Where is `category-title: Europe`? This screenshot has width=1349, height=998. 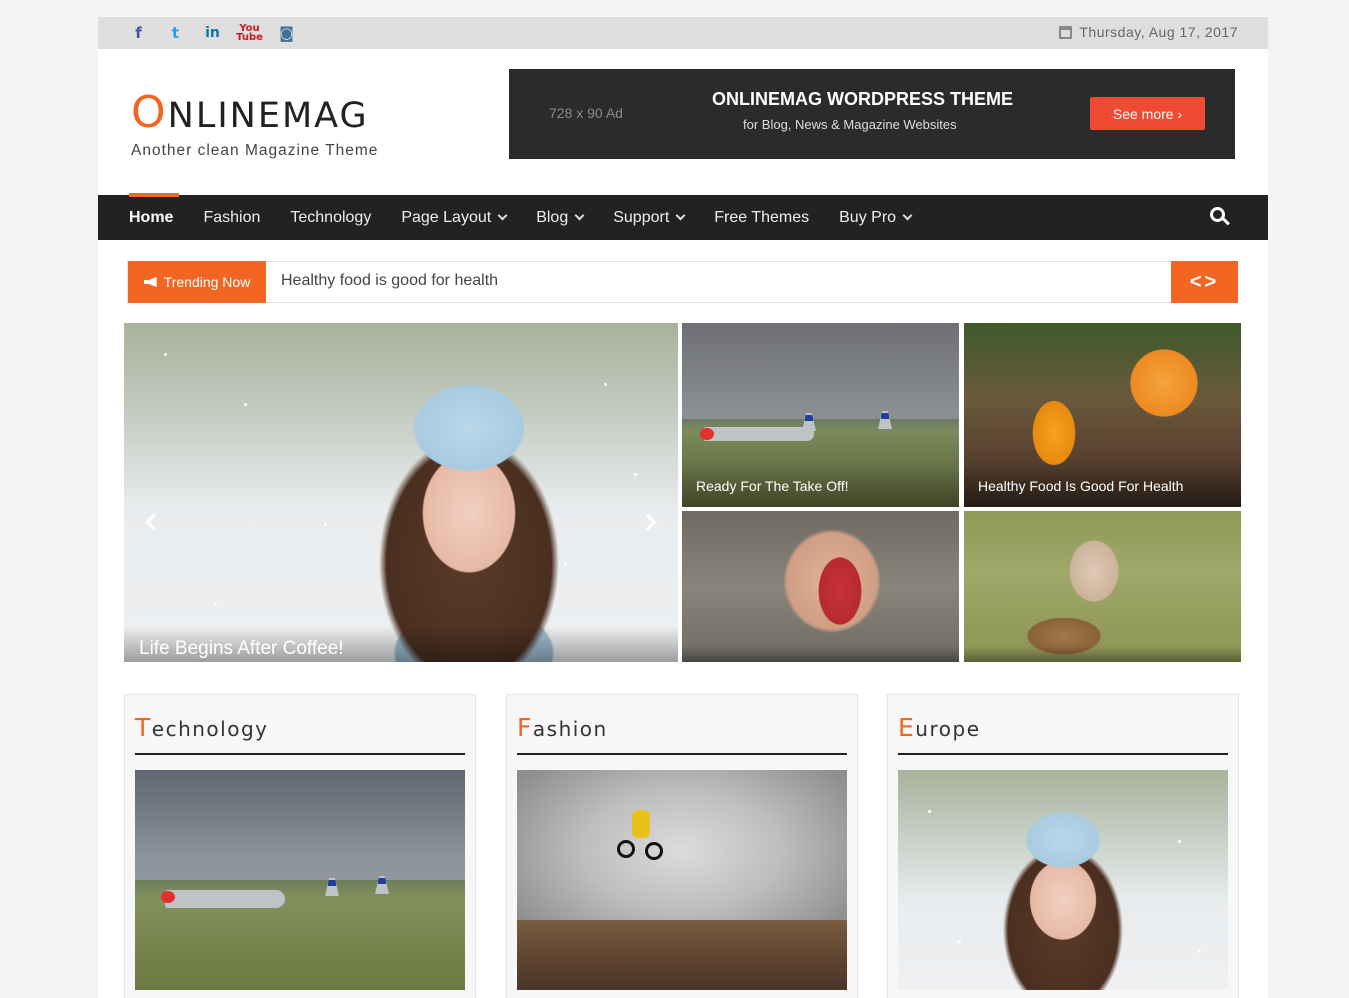 category-title: Europe is located at coordinates (939, 727).